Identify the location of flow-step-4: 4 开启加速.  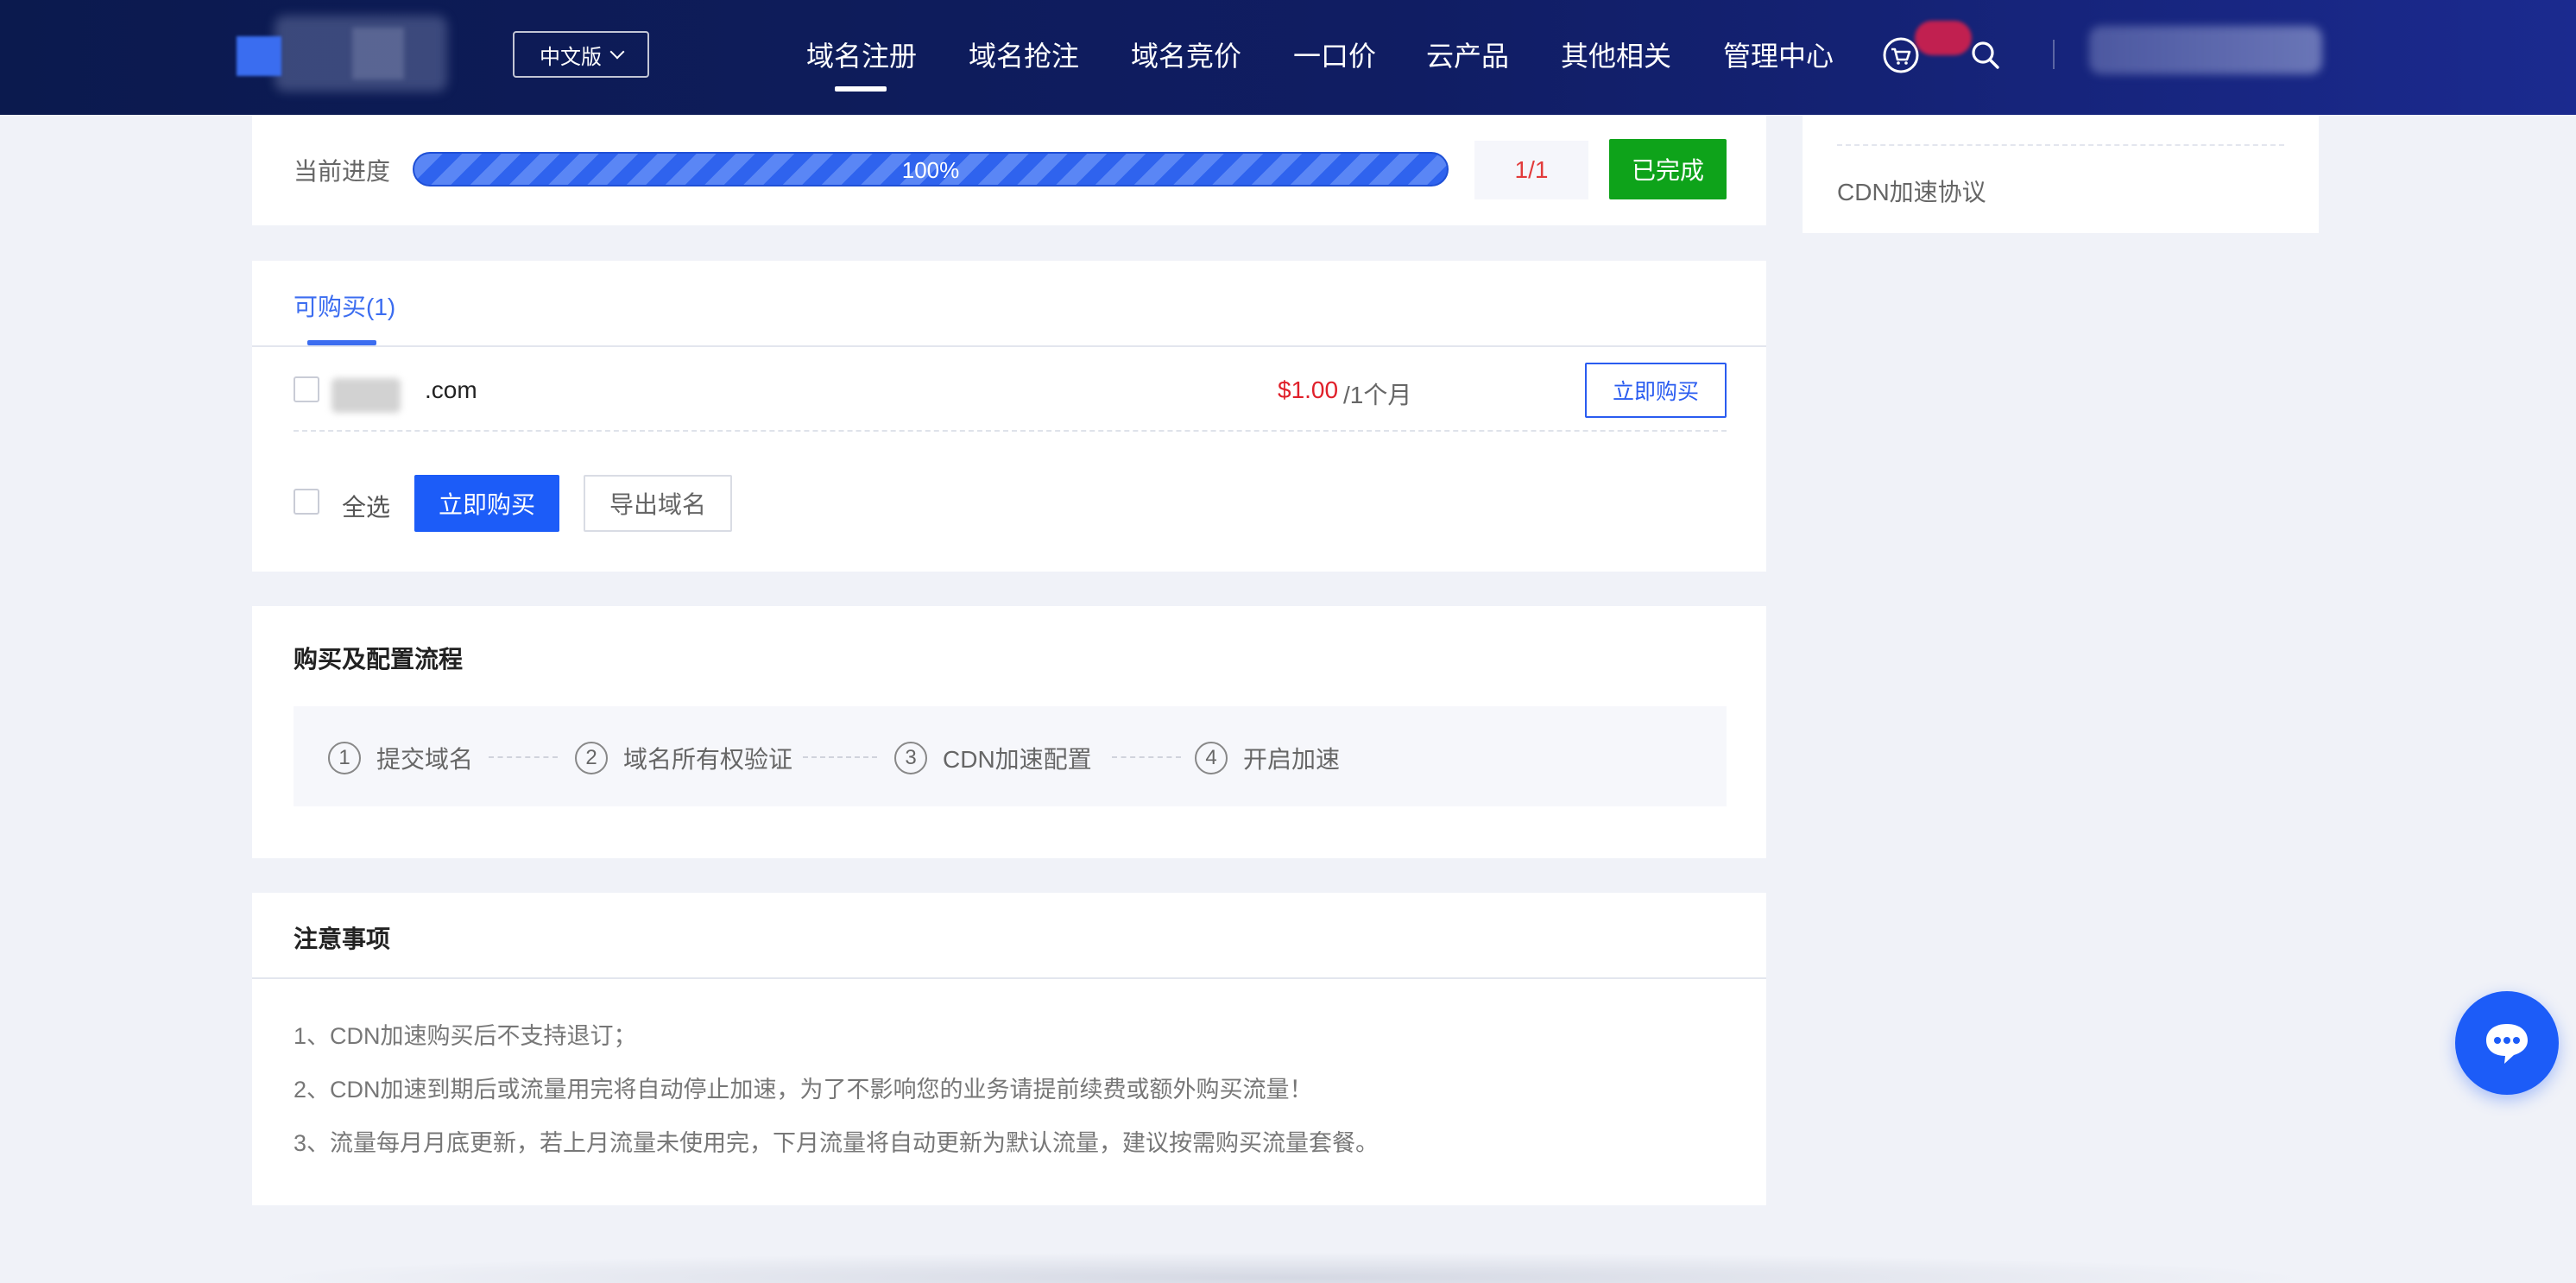
(1267, 758).